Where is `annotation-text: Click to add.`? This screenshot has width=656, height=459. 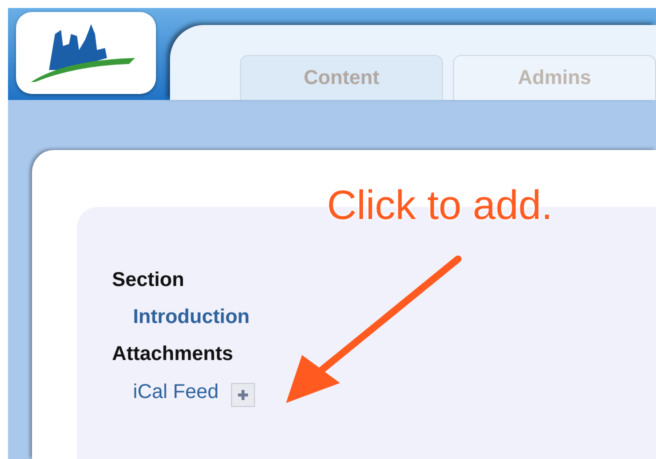 annotation-text: Click to add. is located at coordinates (440, 205).